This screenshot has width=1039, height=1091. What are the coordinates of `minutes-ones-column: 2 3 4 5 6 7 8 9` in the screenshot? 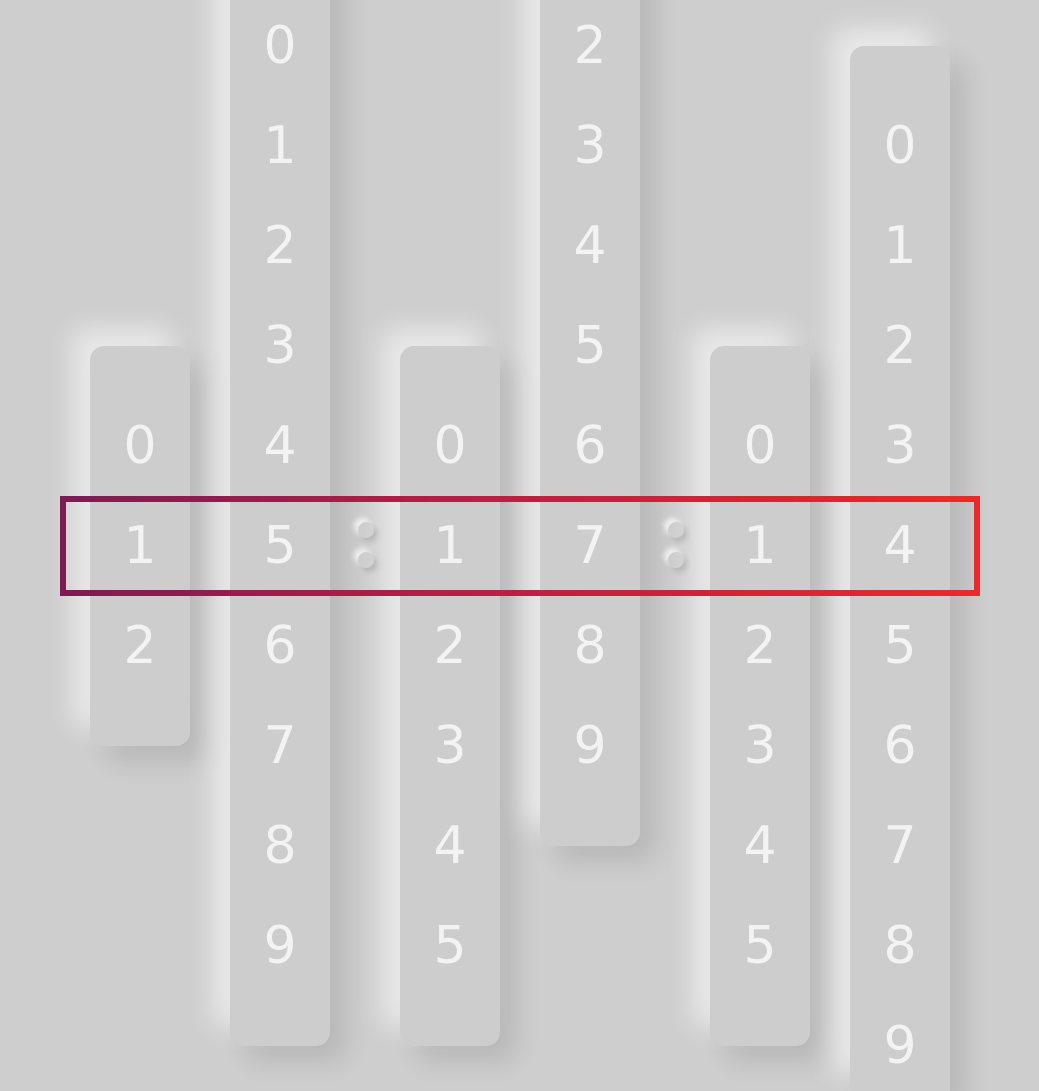 It's located at (590, 423).